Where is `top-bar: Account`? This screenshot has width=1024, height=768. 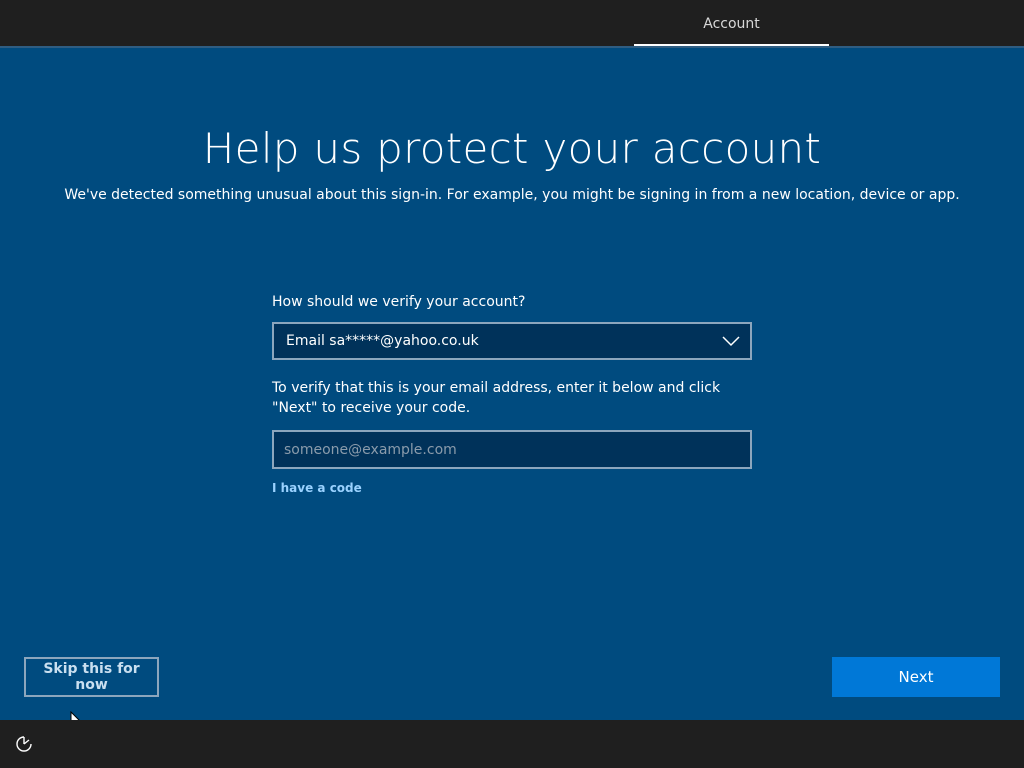 top-bar: Account is located at coordinates (512, 23).